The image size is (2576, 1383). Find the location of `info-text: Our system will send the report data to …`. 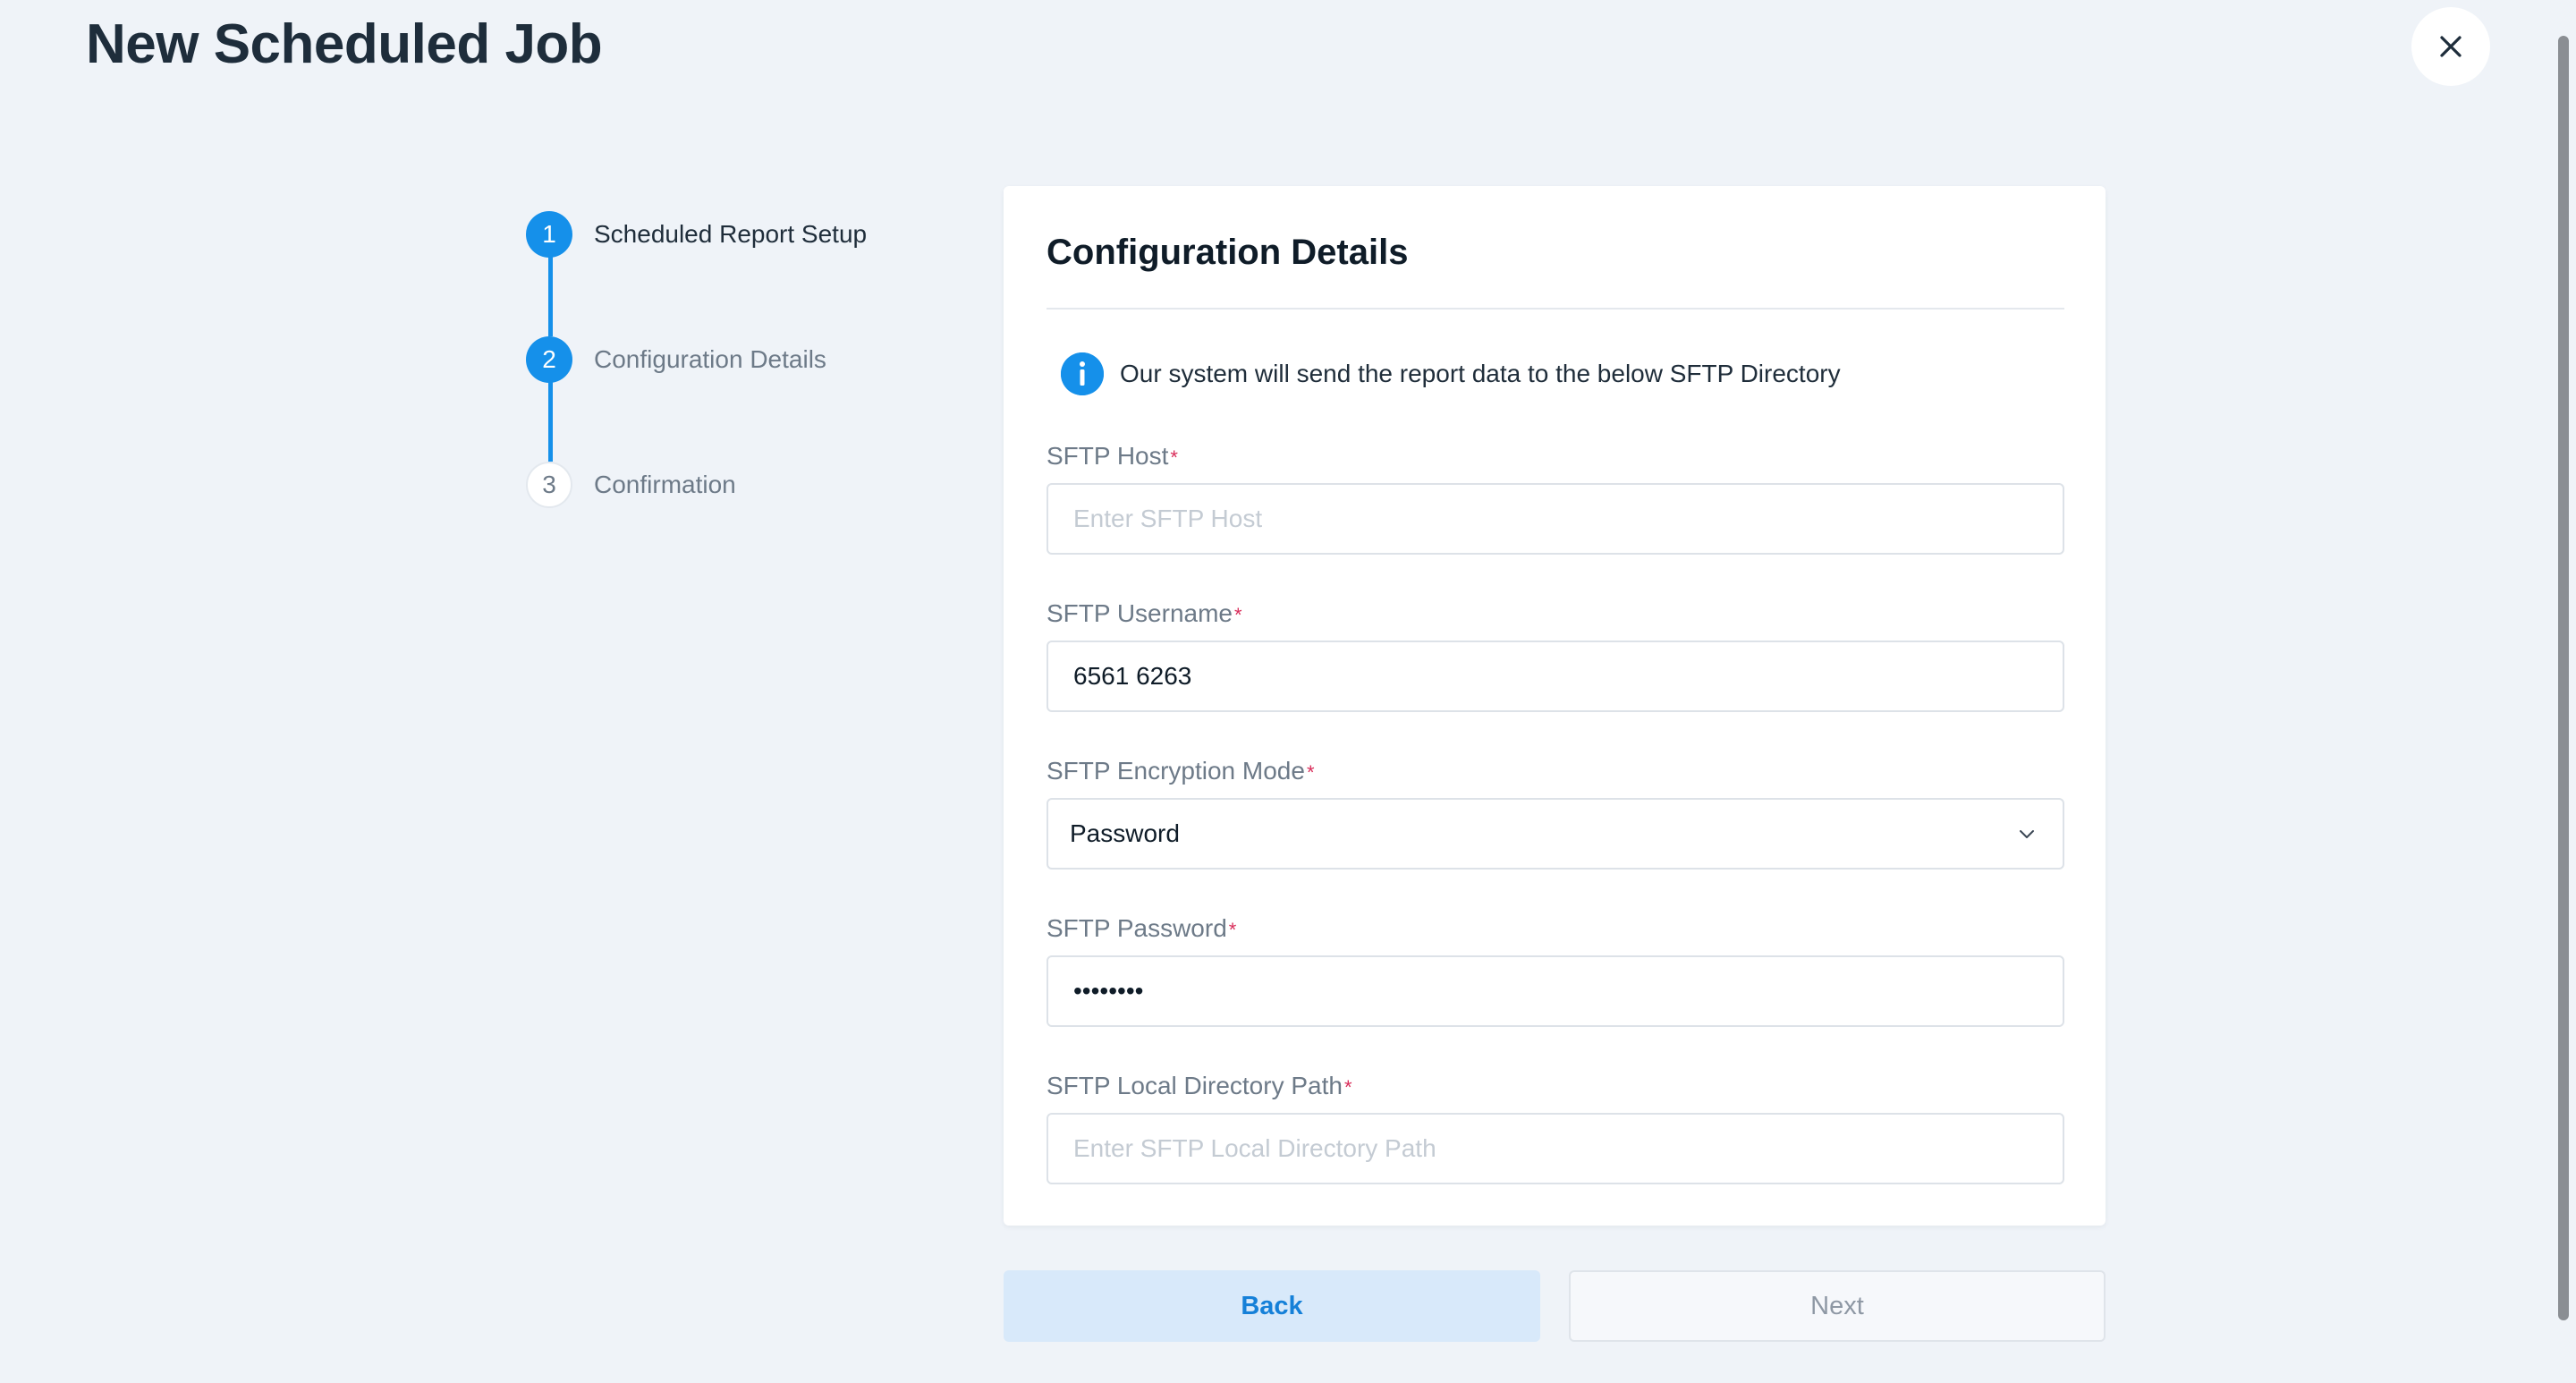

info-text: Our system will send the report data to … is located at coordinates (1480, 374).